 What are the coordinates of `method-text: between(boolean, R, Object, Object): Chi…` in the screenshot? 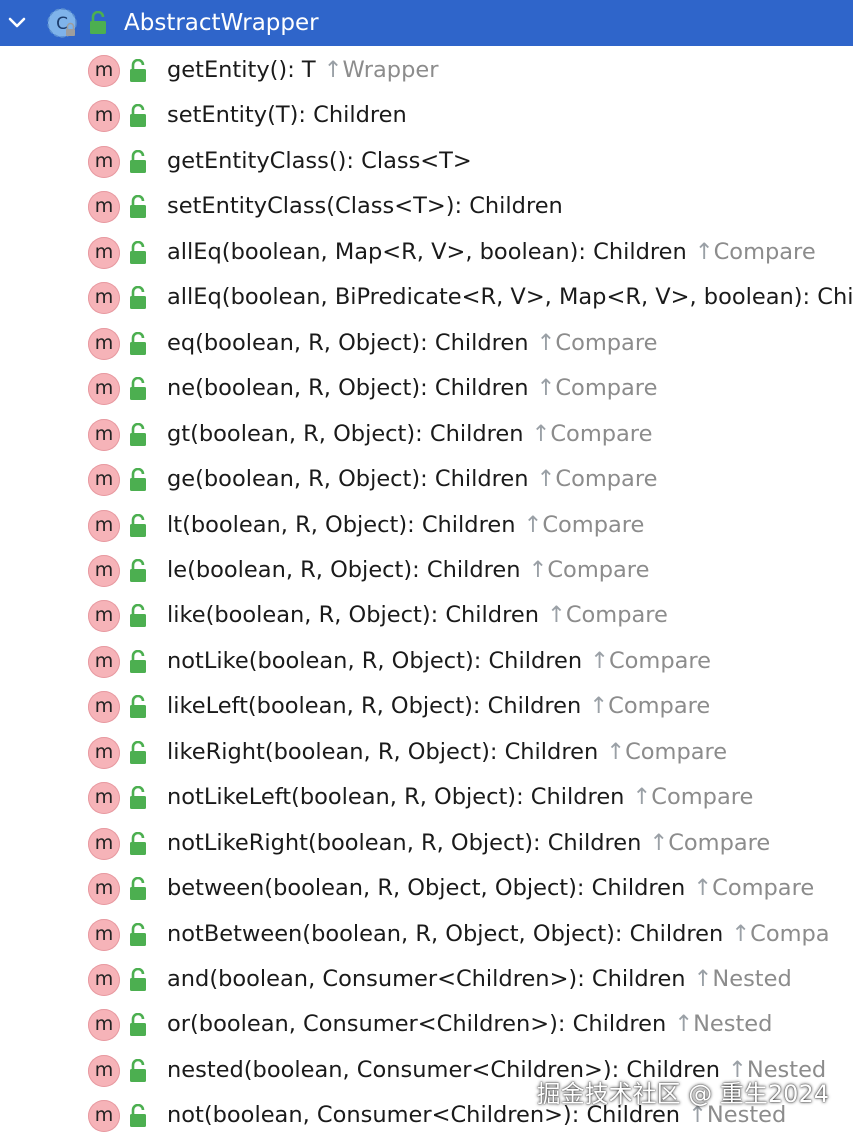 It's located at (490, 888).